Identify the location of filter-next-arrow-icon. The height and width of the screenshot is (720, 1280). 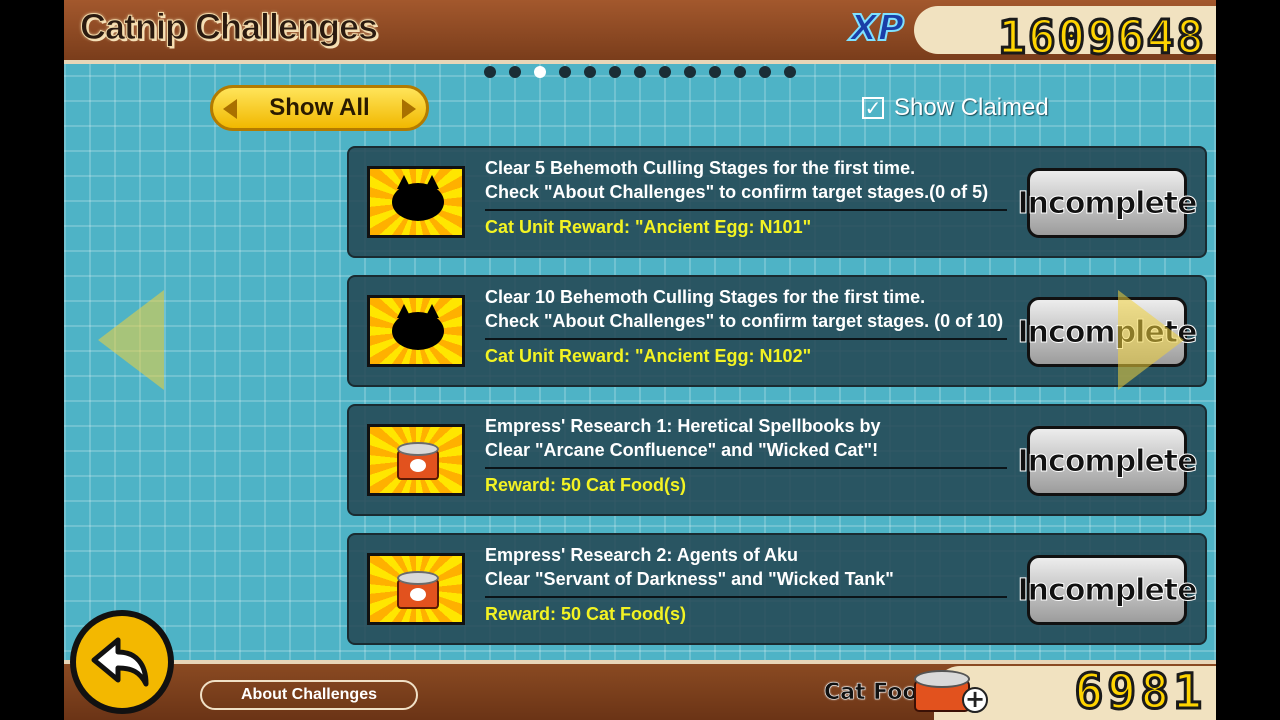
(409, 109).